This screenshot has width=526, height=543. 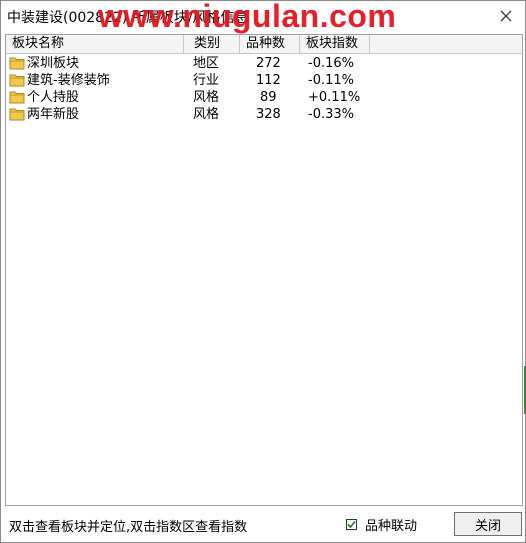 I want to click on row-count: 112, so click(x=268, y=80).